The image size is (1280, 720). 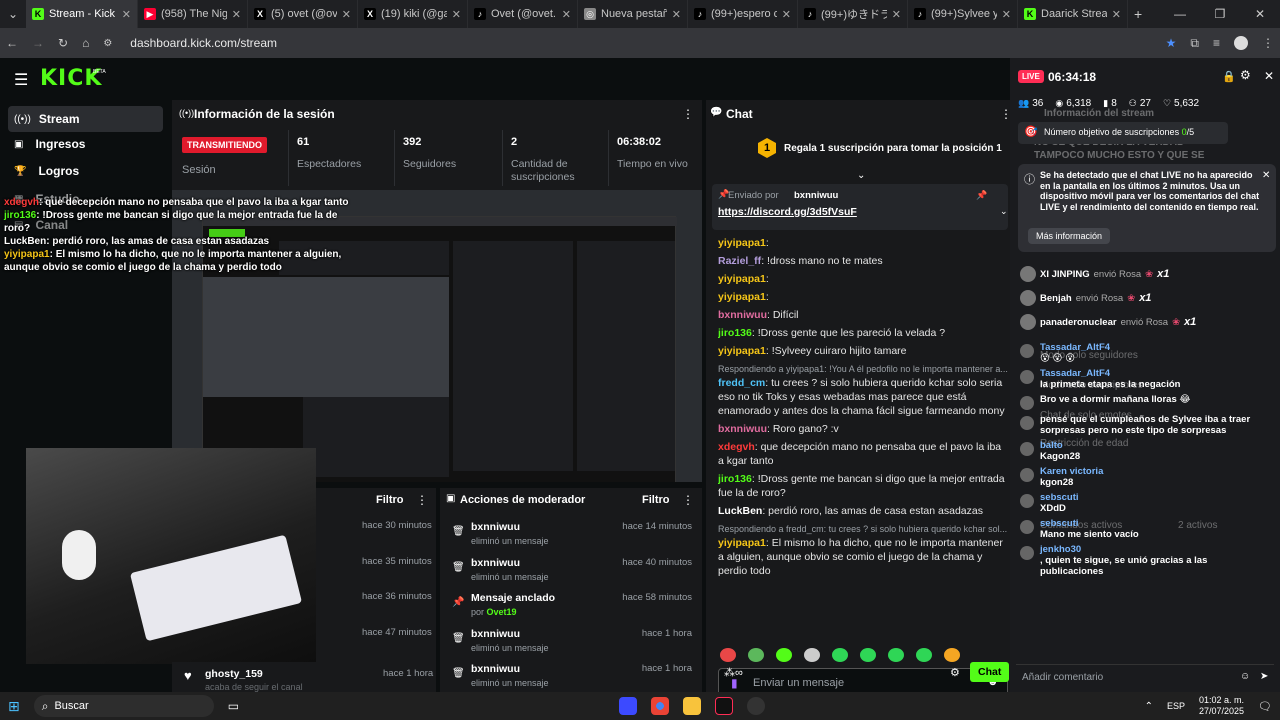 I want to click on unpin-icon: 📌, so click(x=981, y=195).